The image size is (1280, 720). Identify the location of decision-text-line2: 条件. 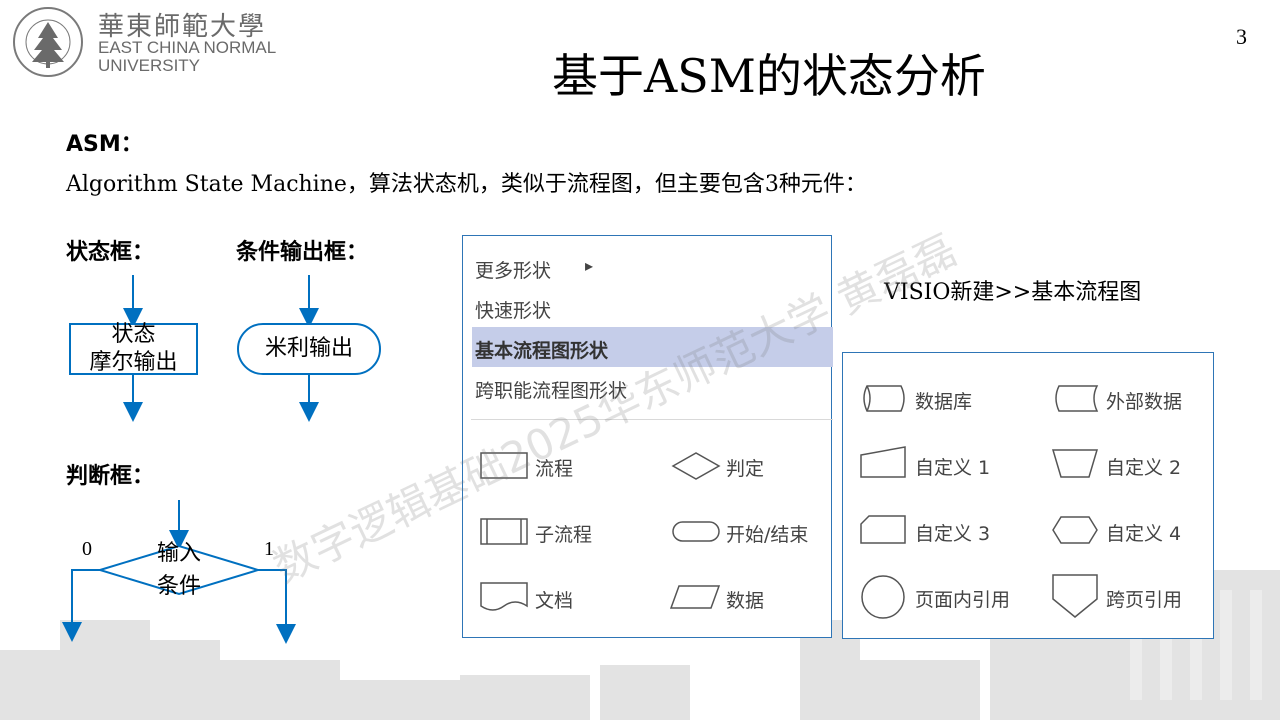
(178, 586).